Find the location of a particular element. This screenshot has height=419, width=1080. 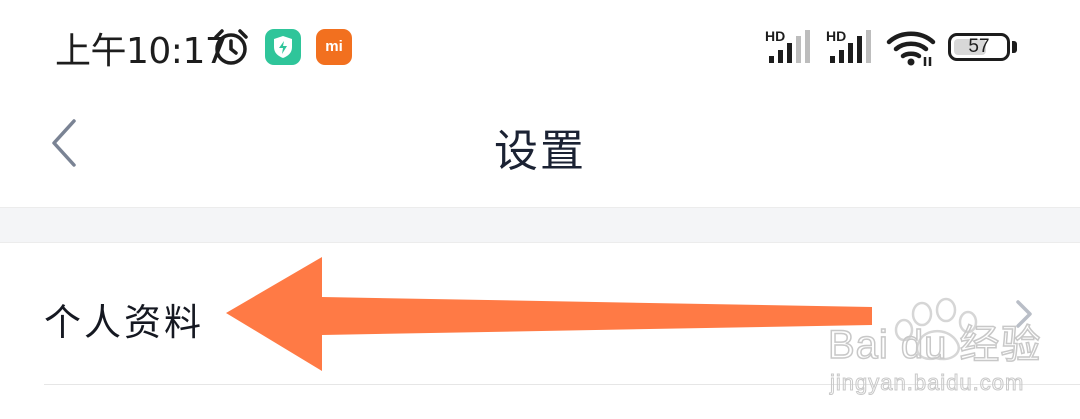

section-divider is located at coordinates (540, 225).